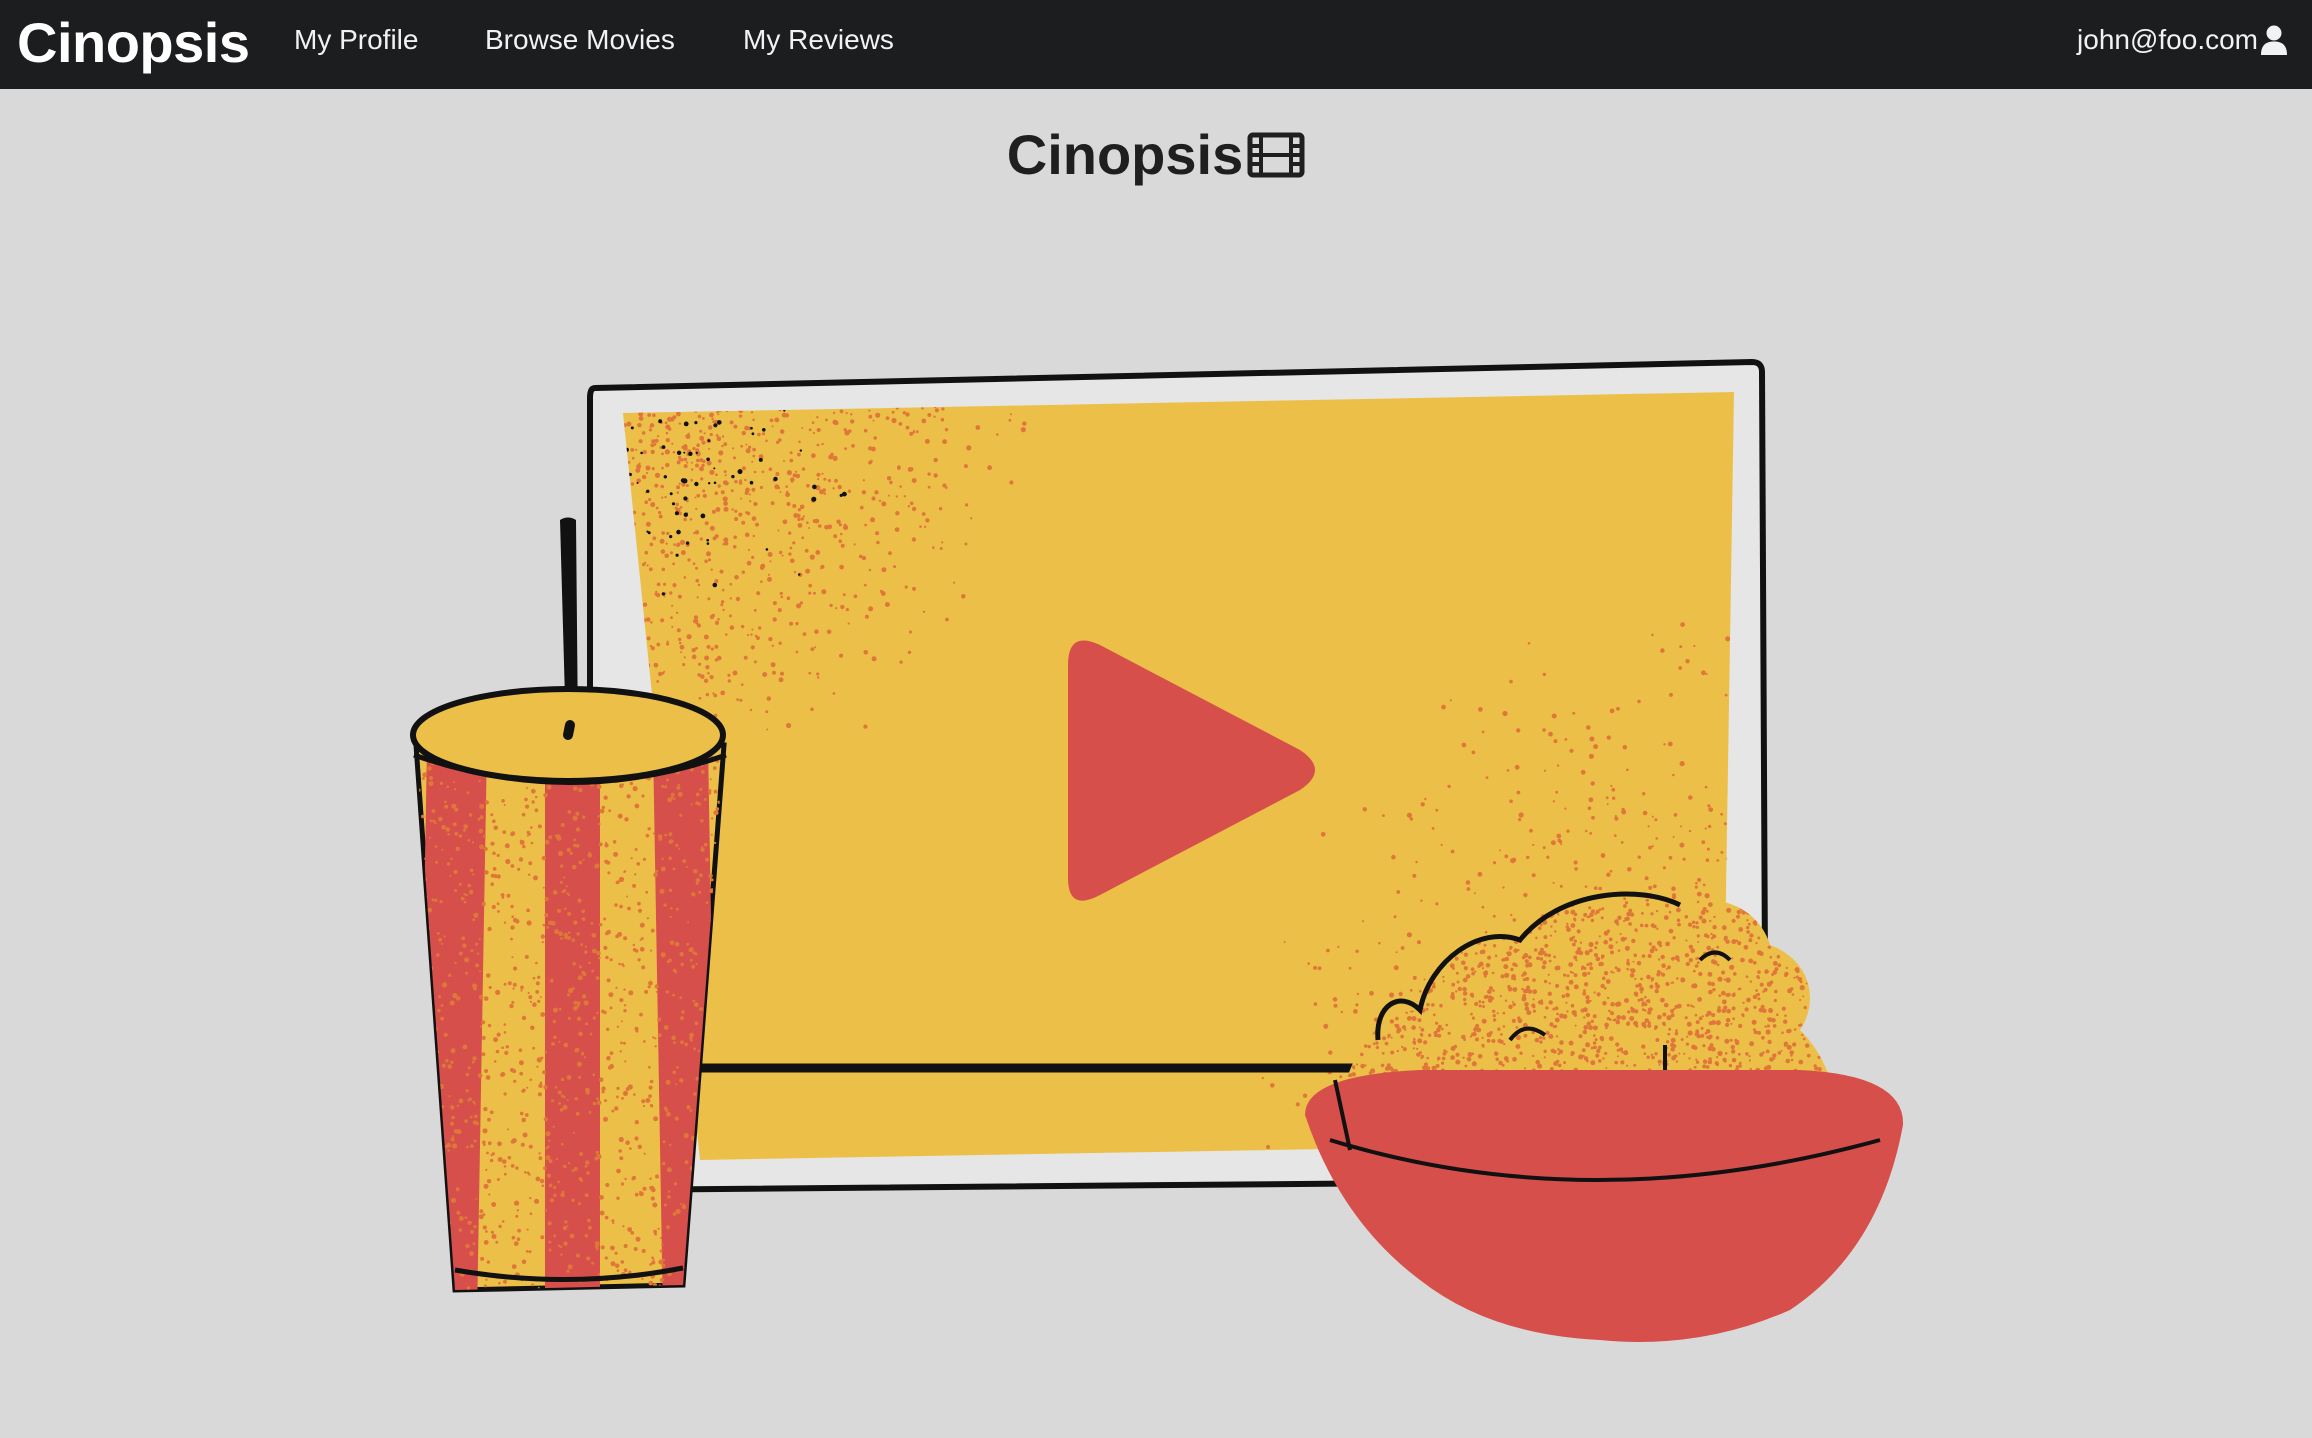  I want to click on play-icon, so click(1191, 770).